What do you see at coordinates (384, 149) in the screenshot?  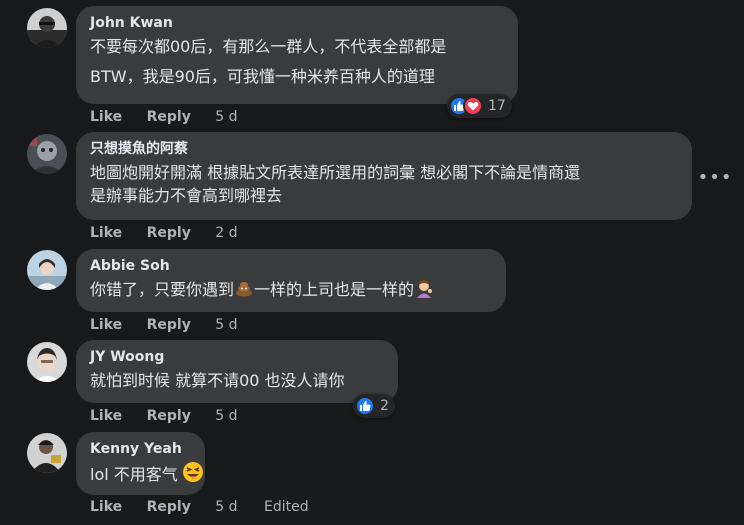 I see `comment-author: 只想摸魚的阿蔡` at bounding box center [384, 149].